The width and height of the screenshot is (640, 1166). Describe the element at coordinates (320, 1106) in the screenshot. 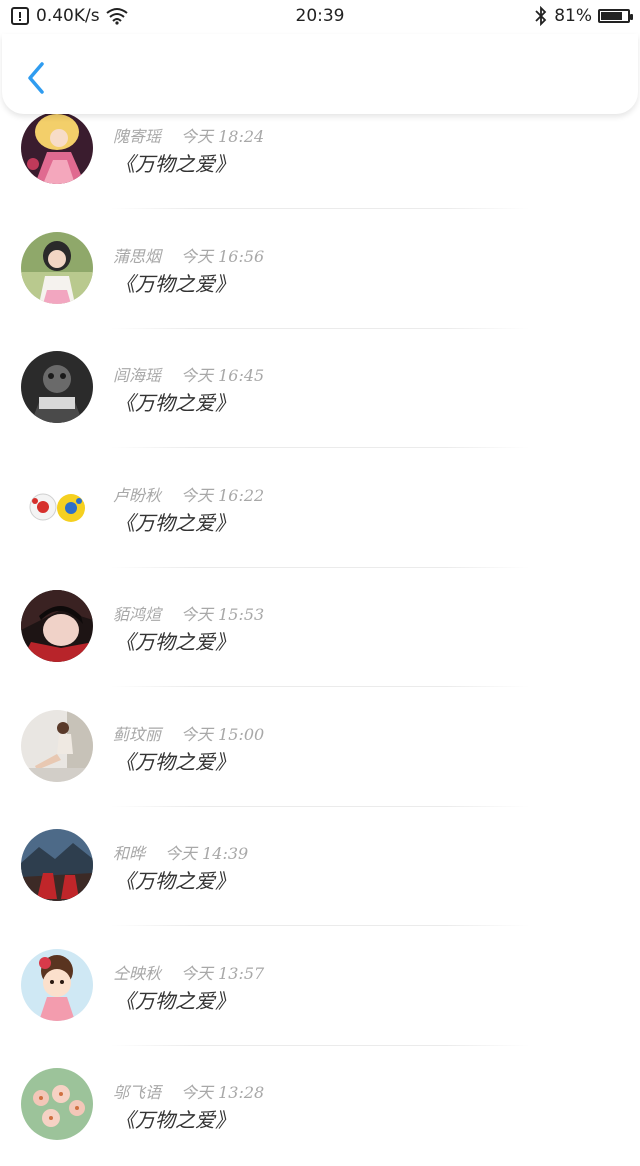

I see `list-item: 邬飞语 今天 13:28 《万物之爱》` at that location.